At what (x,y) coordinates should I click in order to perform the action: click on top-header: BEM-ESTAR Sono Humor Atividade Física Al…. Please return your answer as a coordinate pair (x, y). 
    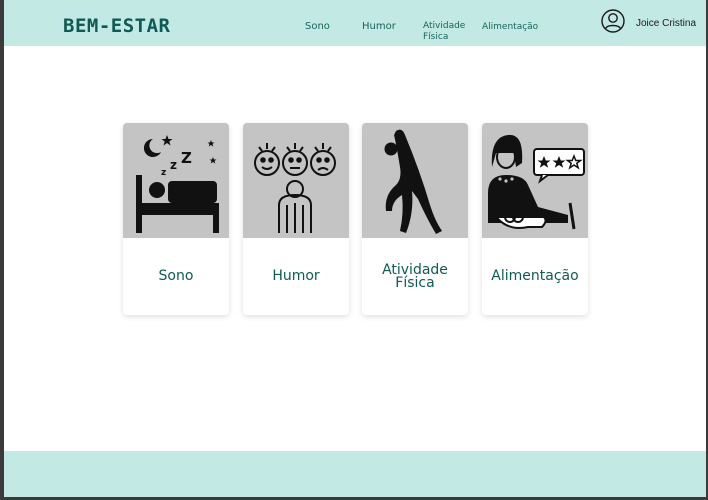
    Looking at the image, I should click on (355, 23).